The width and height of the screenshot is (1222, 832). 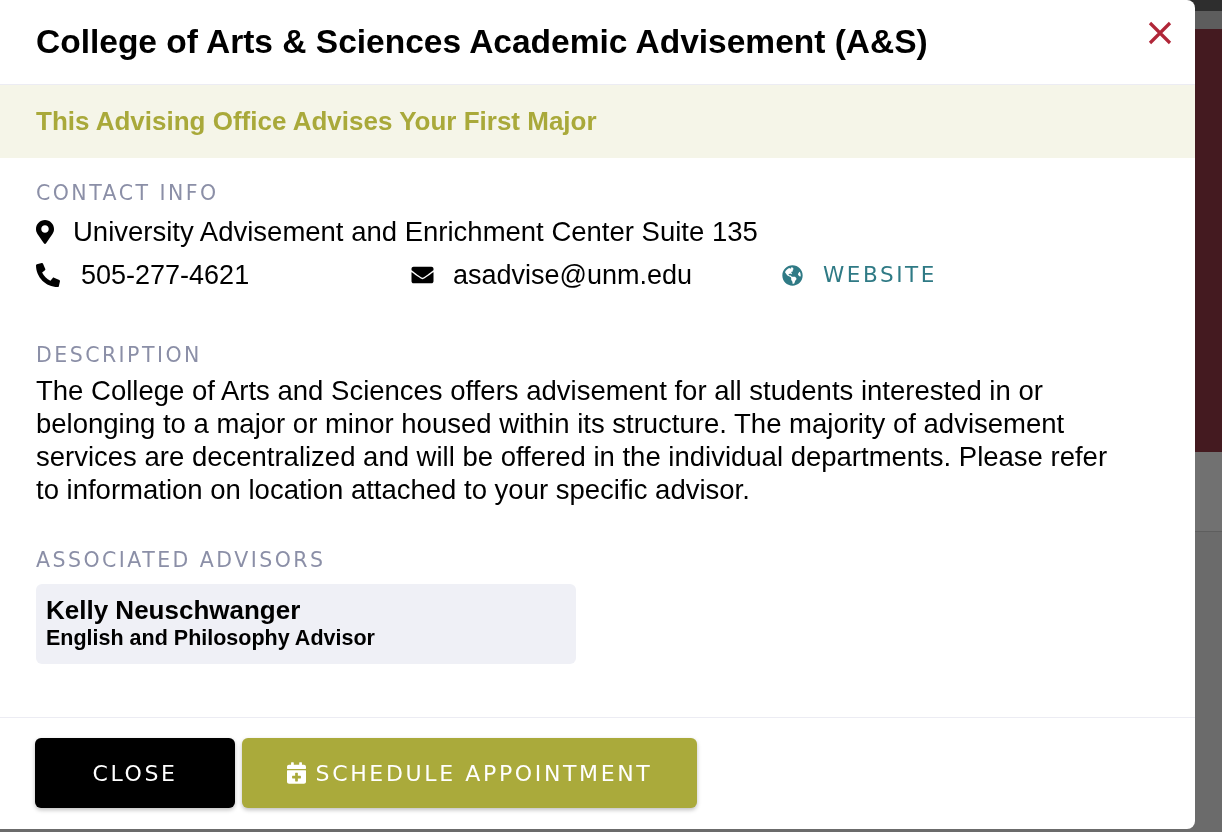 What do you see at coordinates (210, 638) in the screenshot?
I see `advisor-role: English and Philosophy Advisor` at bounding box center [210, 638].